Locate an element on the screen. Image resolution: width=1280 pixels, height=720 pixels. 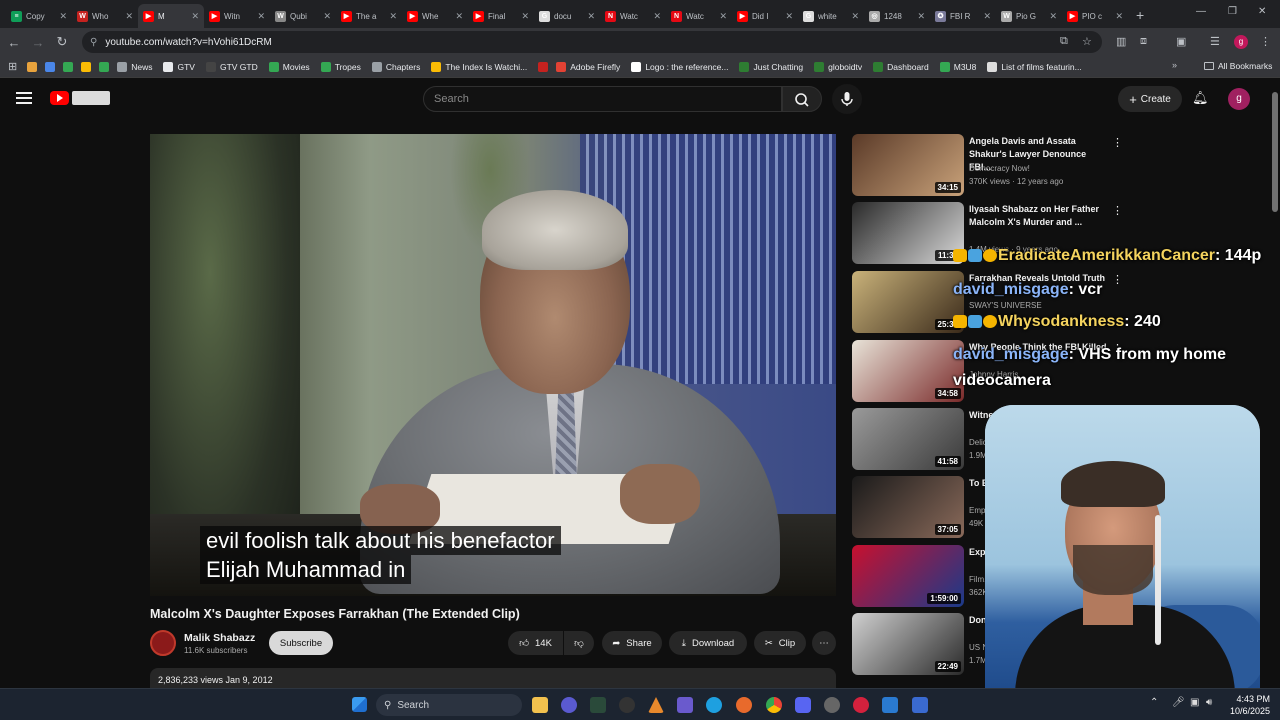
reload-icon: ↻ is located at coordinates (62, 42).